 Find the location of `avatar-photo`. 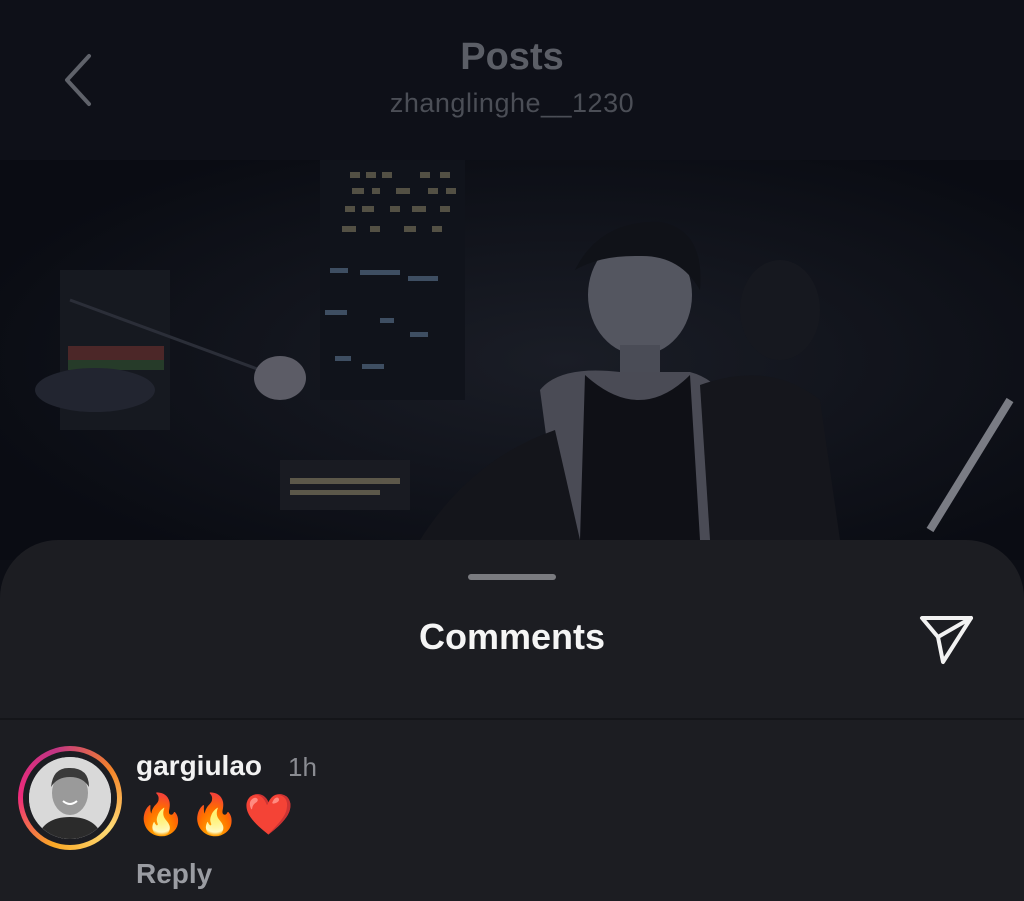

avatar-photo is located at coordinates (70, 798).